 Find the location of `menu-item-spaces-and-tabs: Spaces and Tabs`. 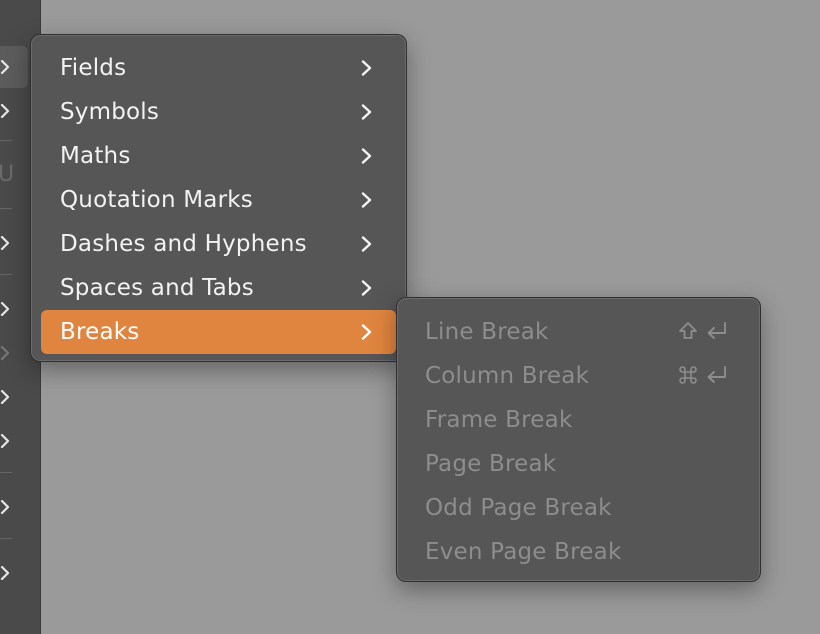

menu-item-spaces-and-tabs: Spaces and Tabs is located at coordinates (218, 288).